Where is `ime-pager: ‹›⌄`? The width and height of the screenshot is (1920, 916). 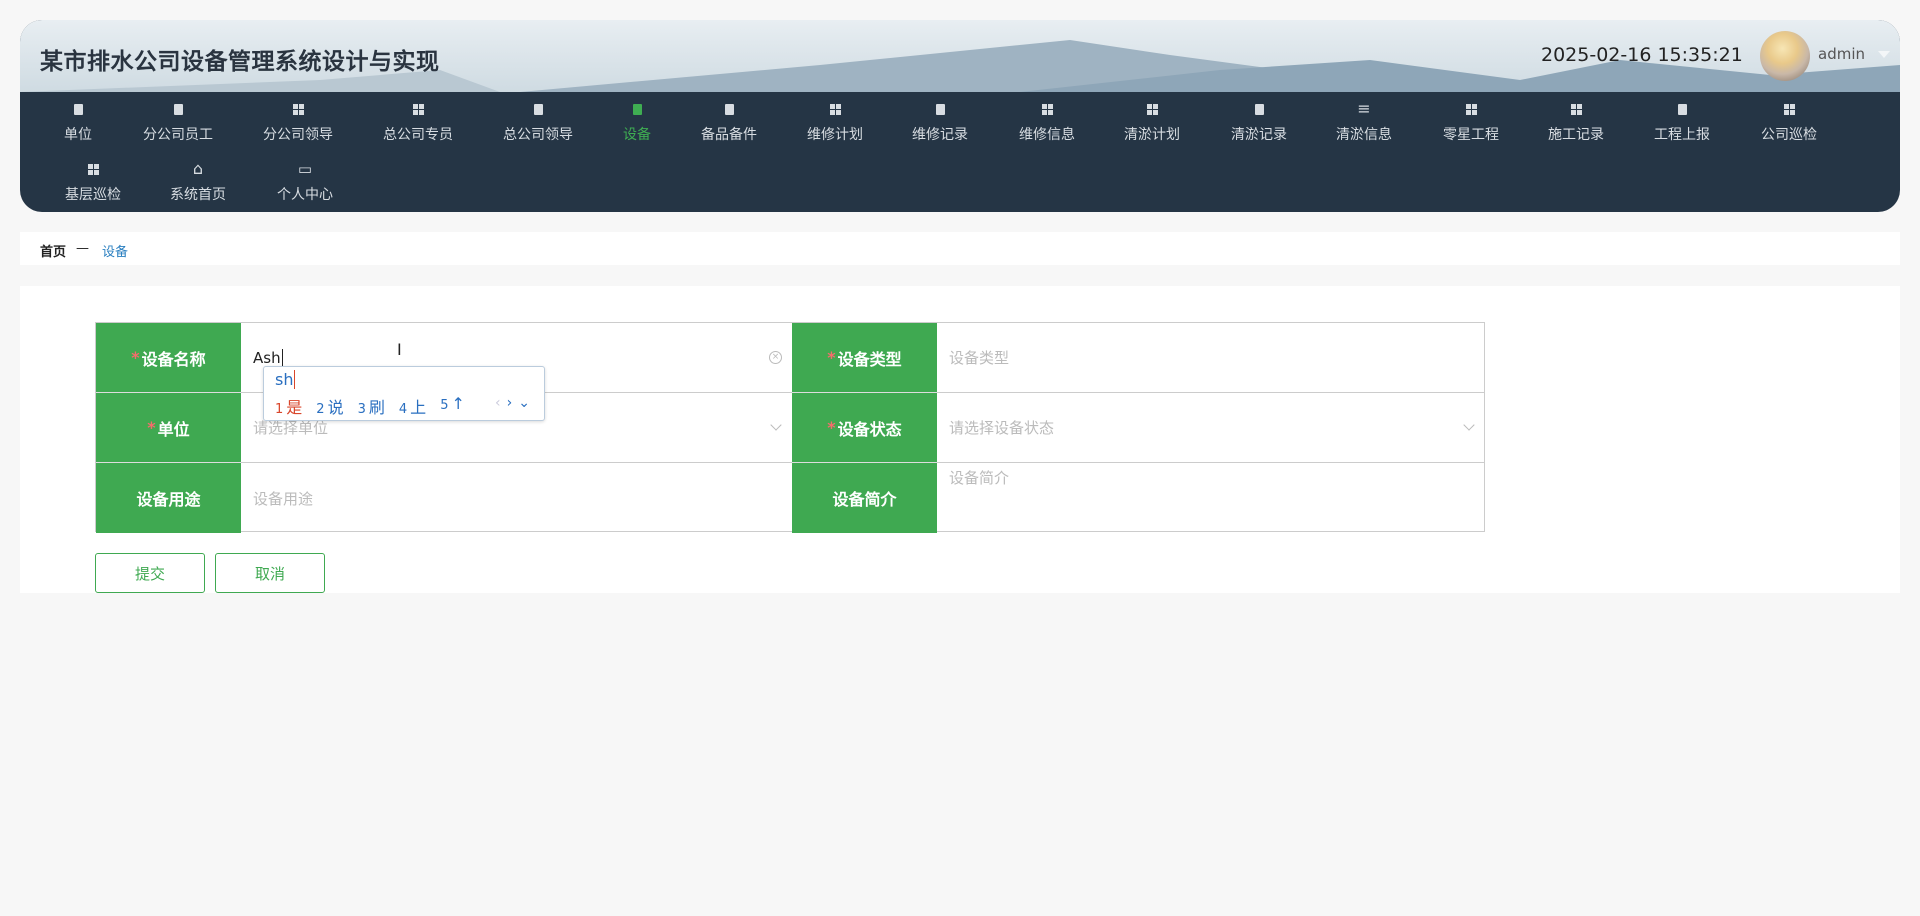 ime-pager: ‹›⌄ is located at coordinates (515, 403).